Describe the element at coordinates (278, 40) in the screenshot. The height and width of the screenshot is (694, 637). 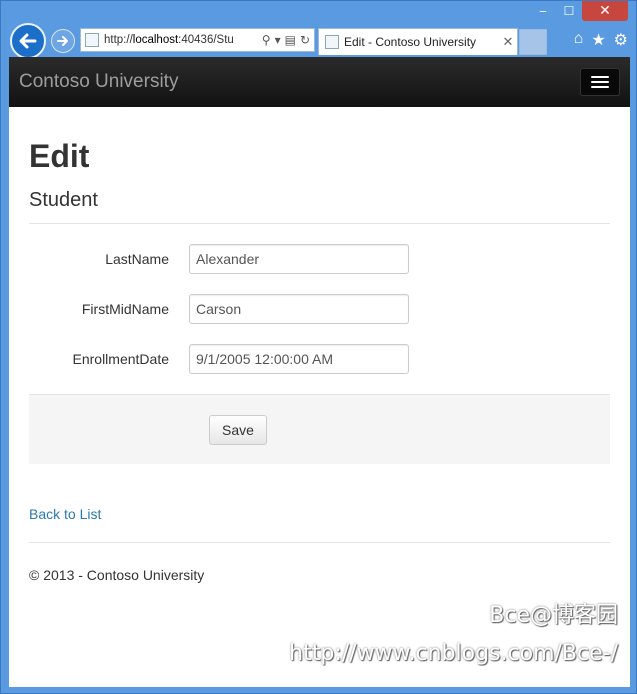
I see `dropdown-icon: ▾` at that location.